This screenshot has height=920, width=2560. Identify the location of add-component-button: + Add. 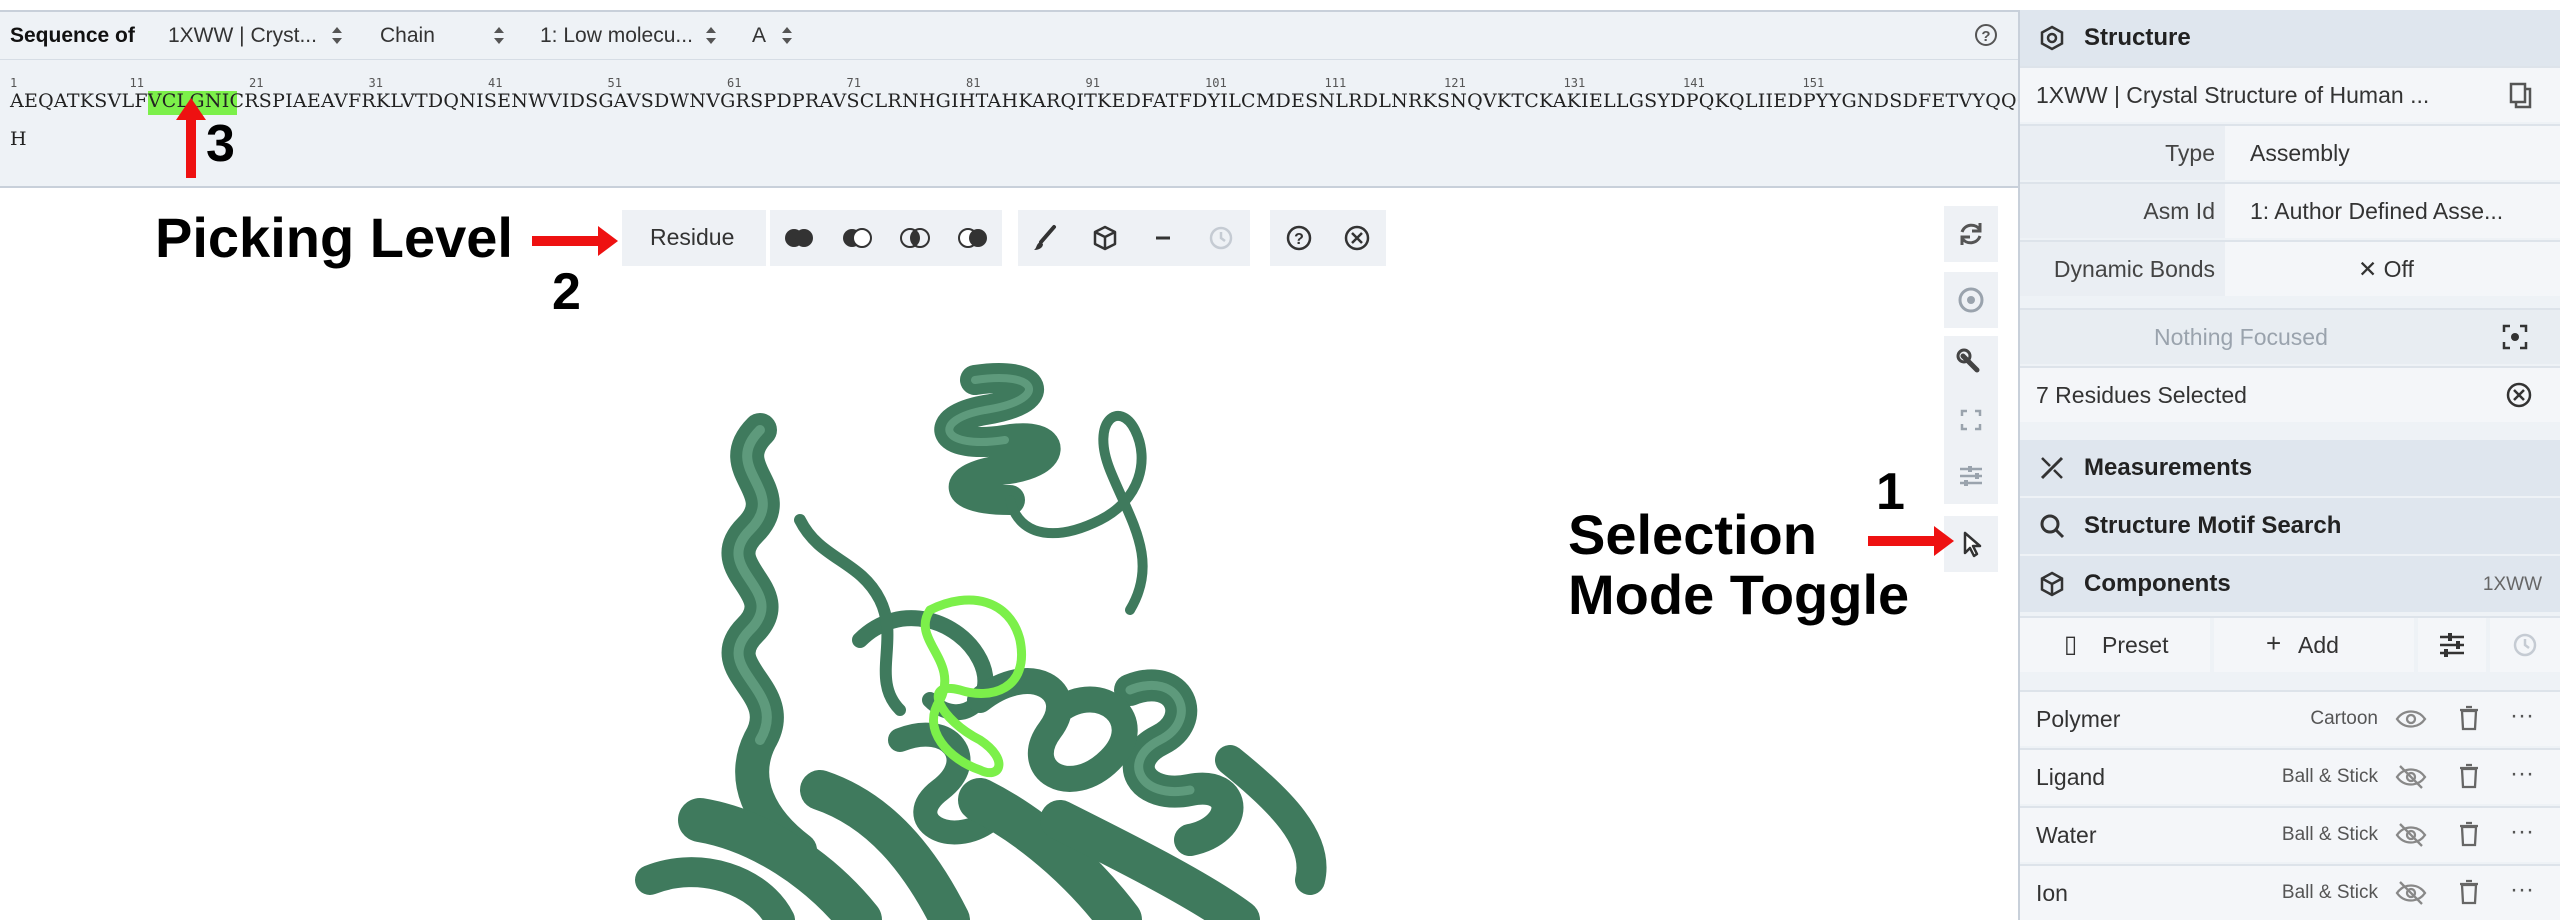
(2314, 645).